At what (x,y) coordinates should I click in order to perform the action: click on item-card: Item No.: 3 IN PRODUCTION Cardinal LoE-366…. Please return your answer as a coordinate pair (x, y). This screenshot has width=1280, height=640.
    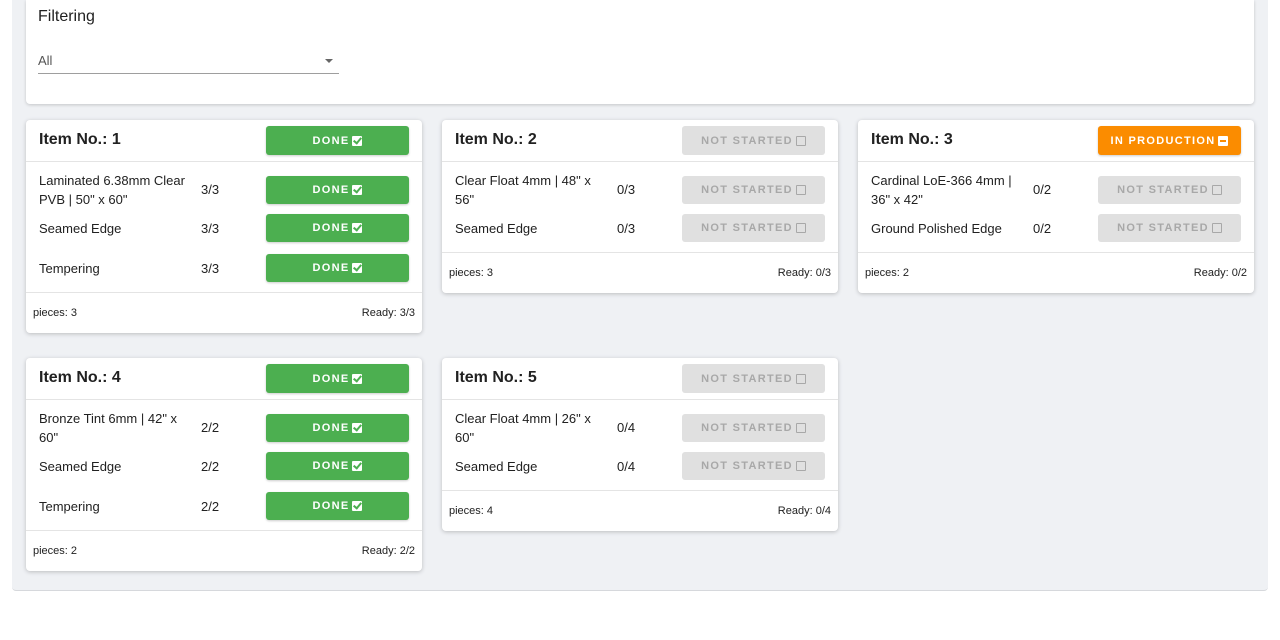
    Looking at the image, I should click on (1056, 206).